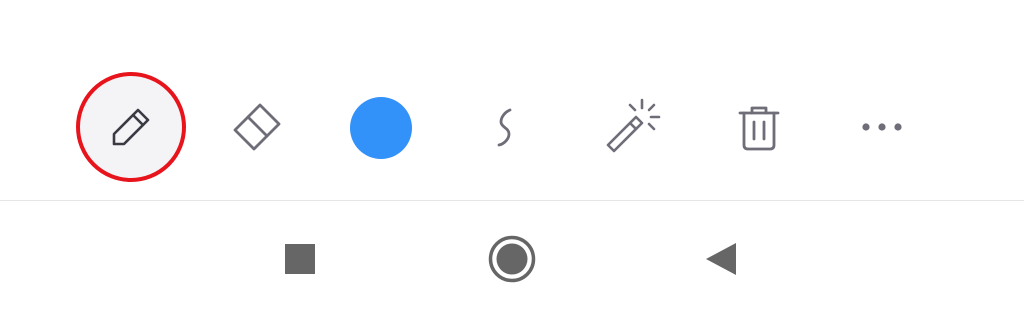 The height and width of the screenshot is (324, 1024). I want to click on squiggle-icon, so click(507, 127).